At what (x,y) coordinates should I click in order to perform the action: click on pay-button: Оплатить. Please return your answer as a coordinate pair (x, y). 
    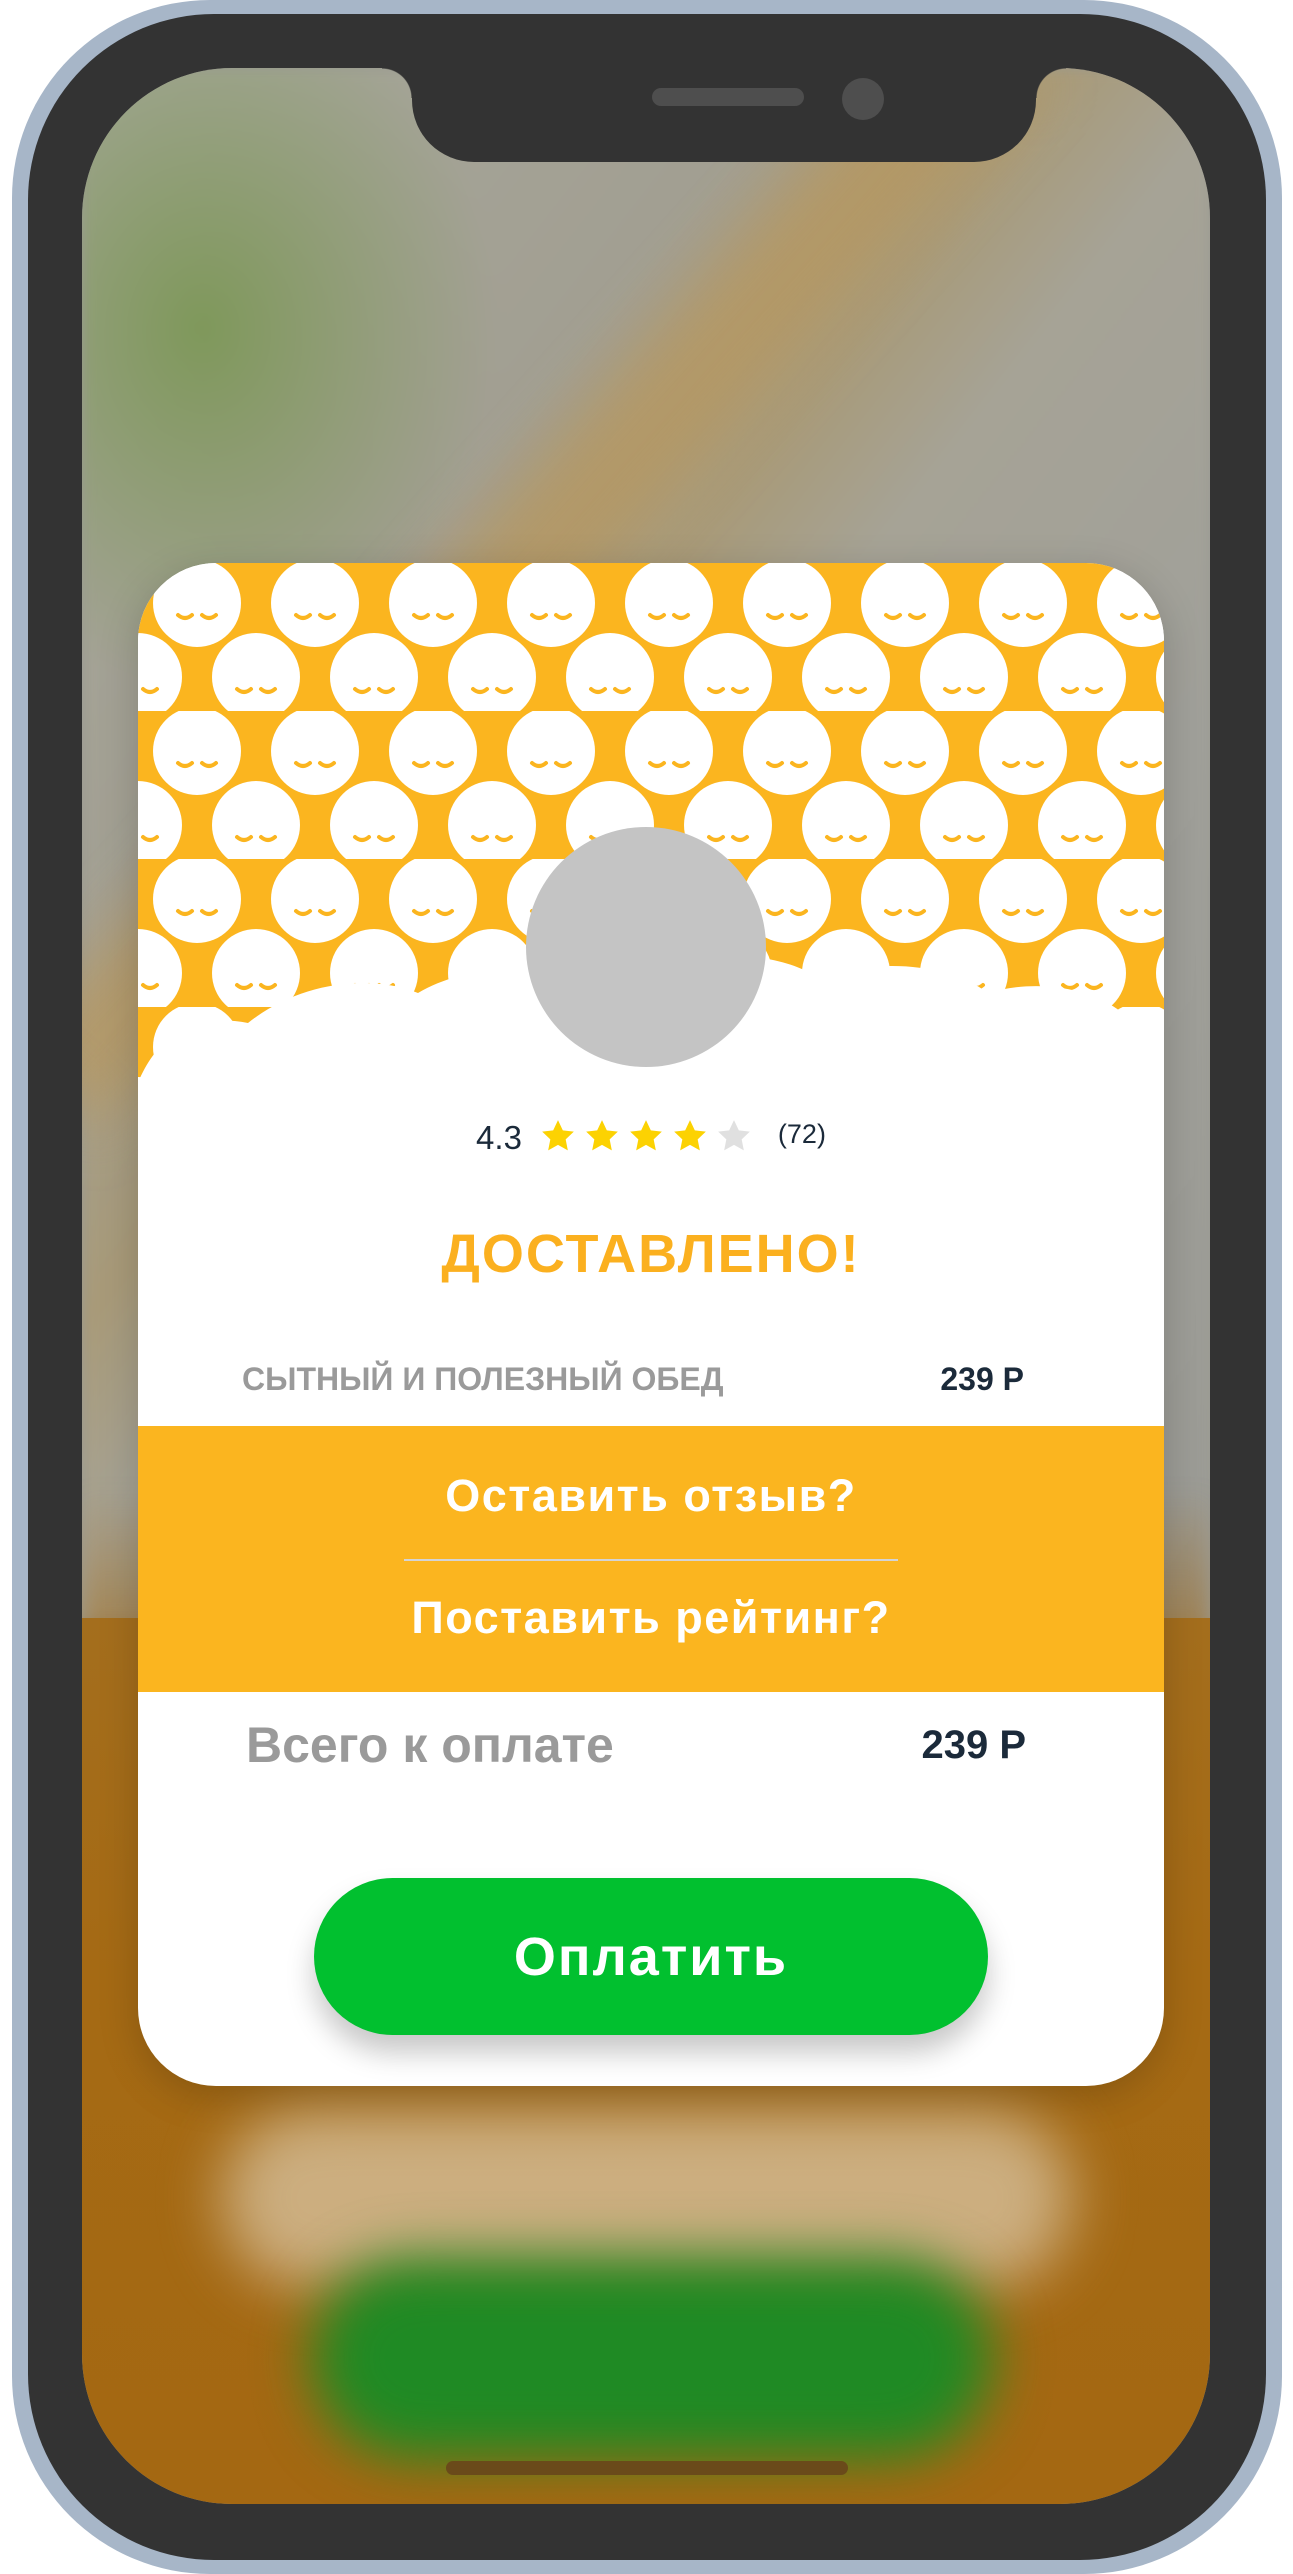
    Looking at the image, I should click on (651, 1956).